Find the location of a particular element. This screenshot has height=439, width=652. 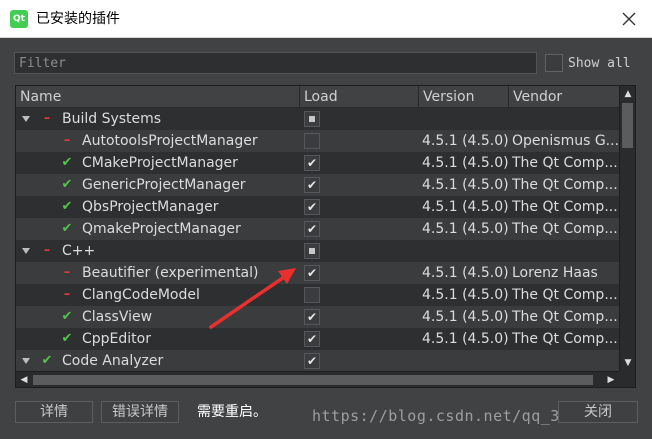

column-header-load: Load is located at coordinates (359, 97).